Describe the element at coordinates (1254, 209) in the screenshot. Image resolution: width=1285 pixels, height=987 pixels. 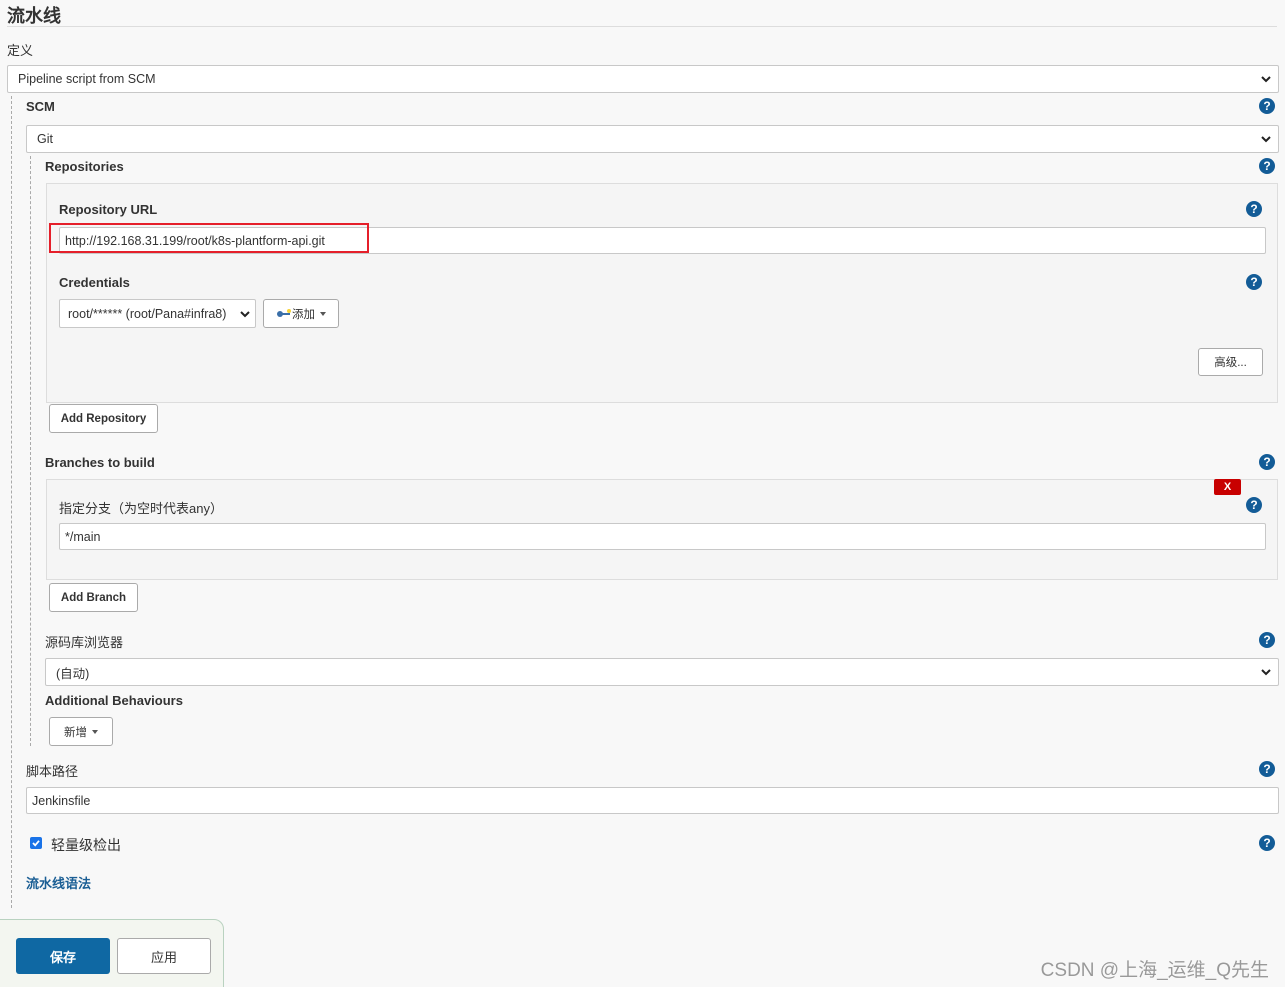
I see `repository-url-help-icon: ?` at that location.